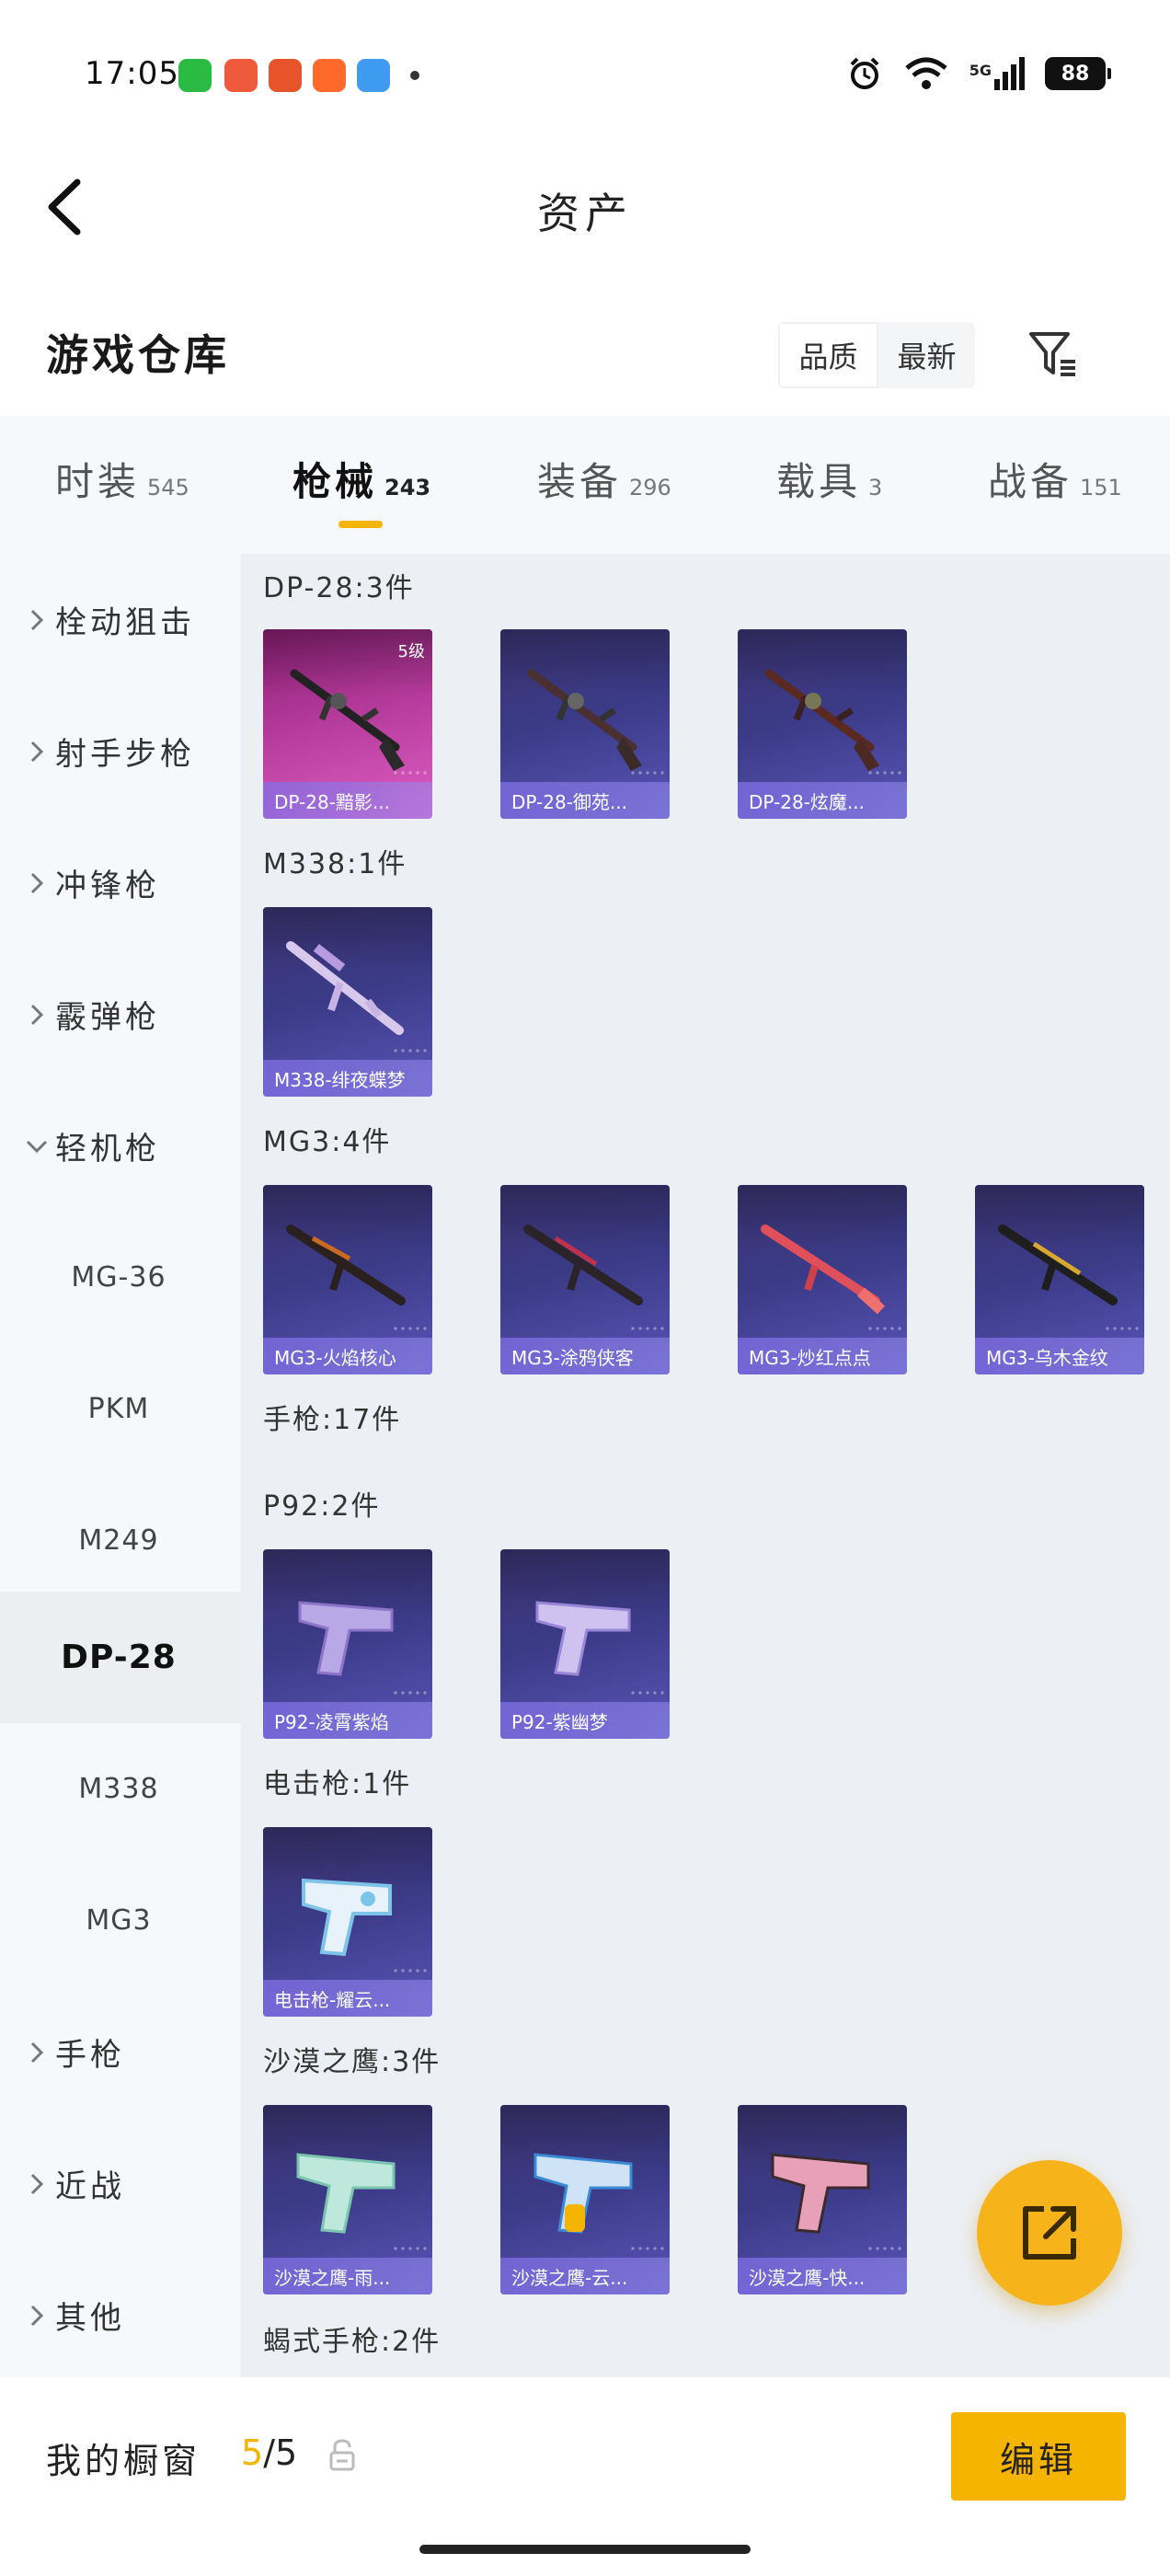  I want to click on sidebar-item-label: 栓动狙击, so click(125, 622).